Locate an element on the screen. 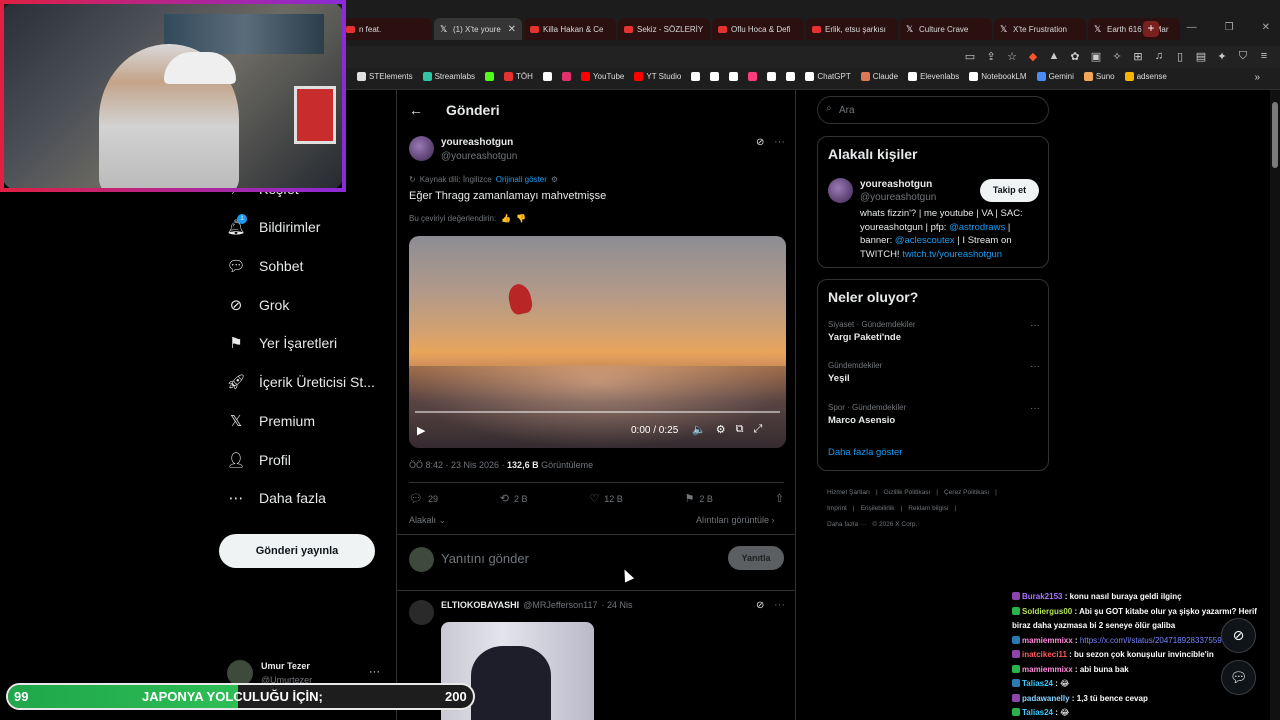 This screenshot has width=1280, height=720. thumbs-up-icon: 👍 is located at coordinates (506, 218).